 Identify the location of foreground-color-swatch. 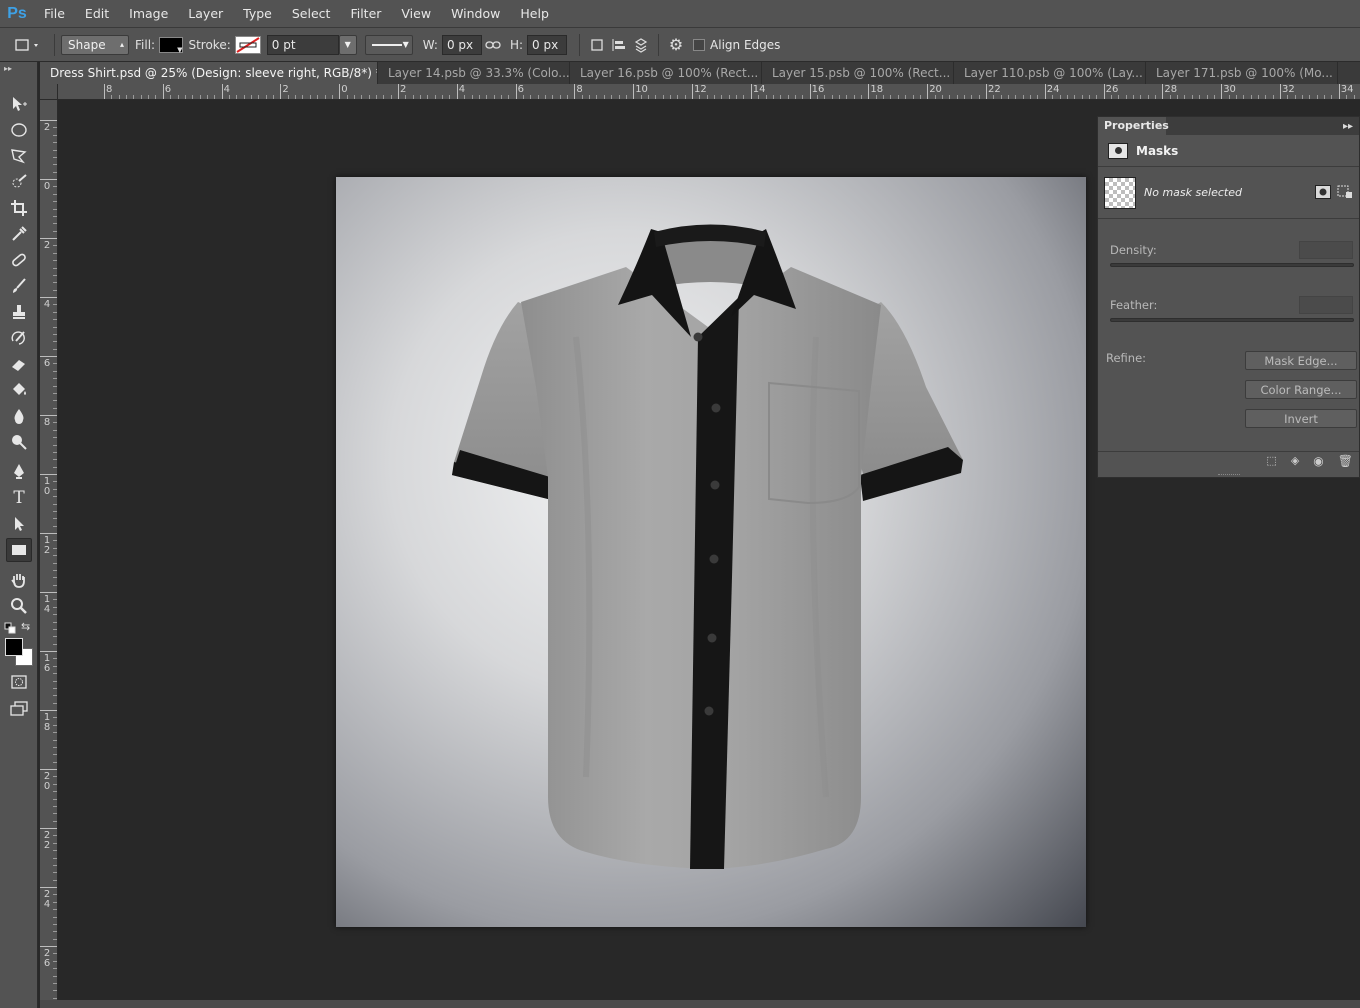
(14, 647).